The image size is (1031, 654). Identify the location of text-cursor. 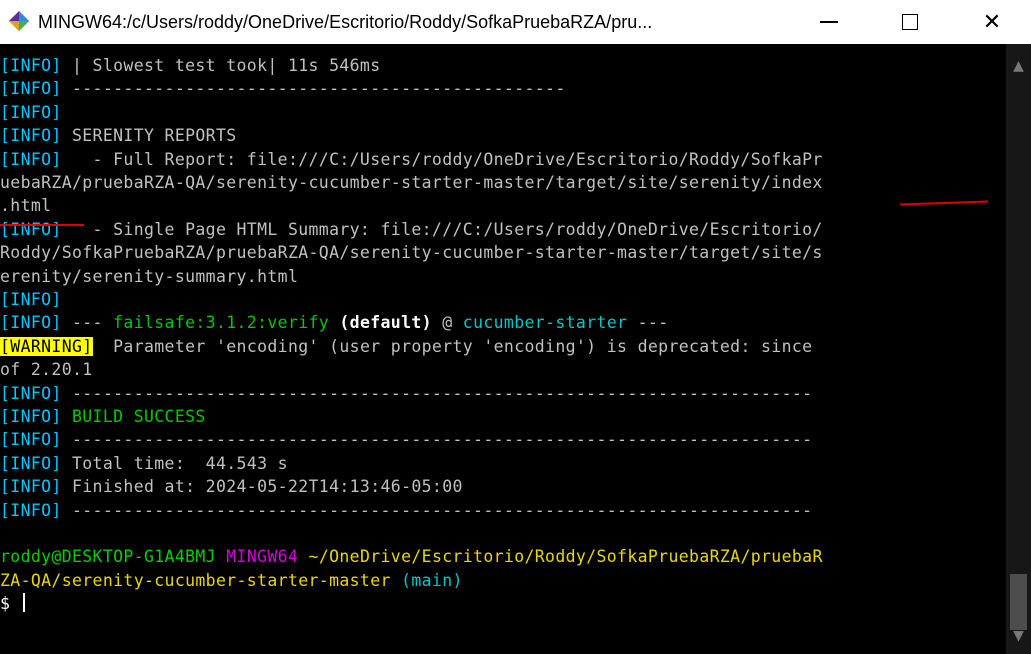
(23, 603).